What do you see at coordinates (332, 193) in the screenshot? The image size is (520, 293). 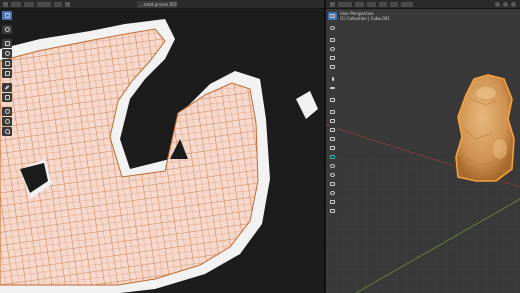 I see `shrink-tool-icon` at bounding box center [332, 193].